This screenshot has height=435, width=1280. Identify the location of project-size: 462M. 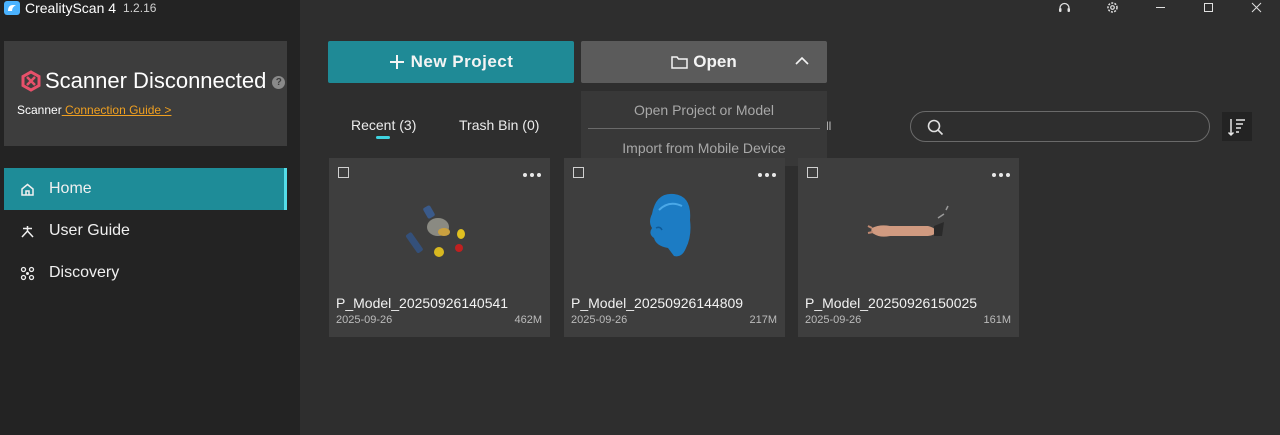
(528, 320).